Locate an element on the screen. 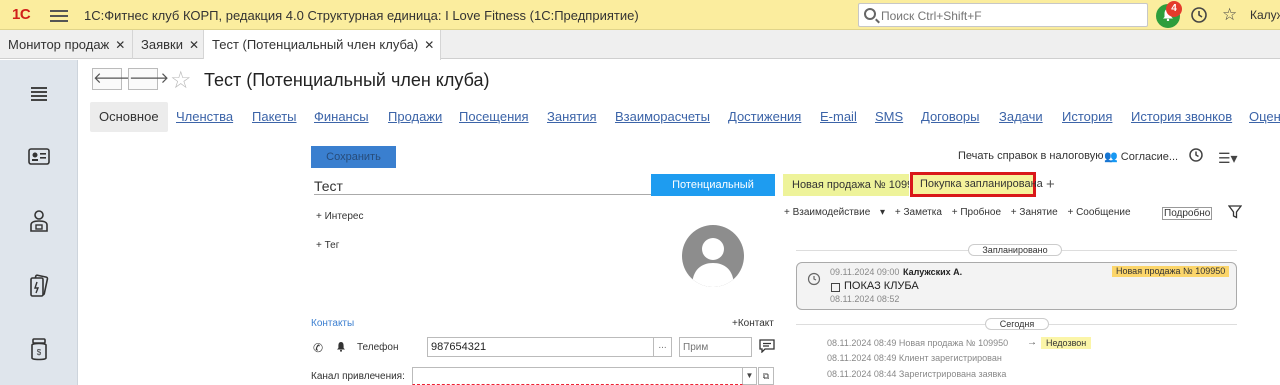 This screenshot has width=1280, height=385. log-entry: 08.11.2024 08:49 Клиент зарегистрирован is located at coordinates (914, 358).